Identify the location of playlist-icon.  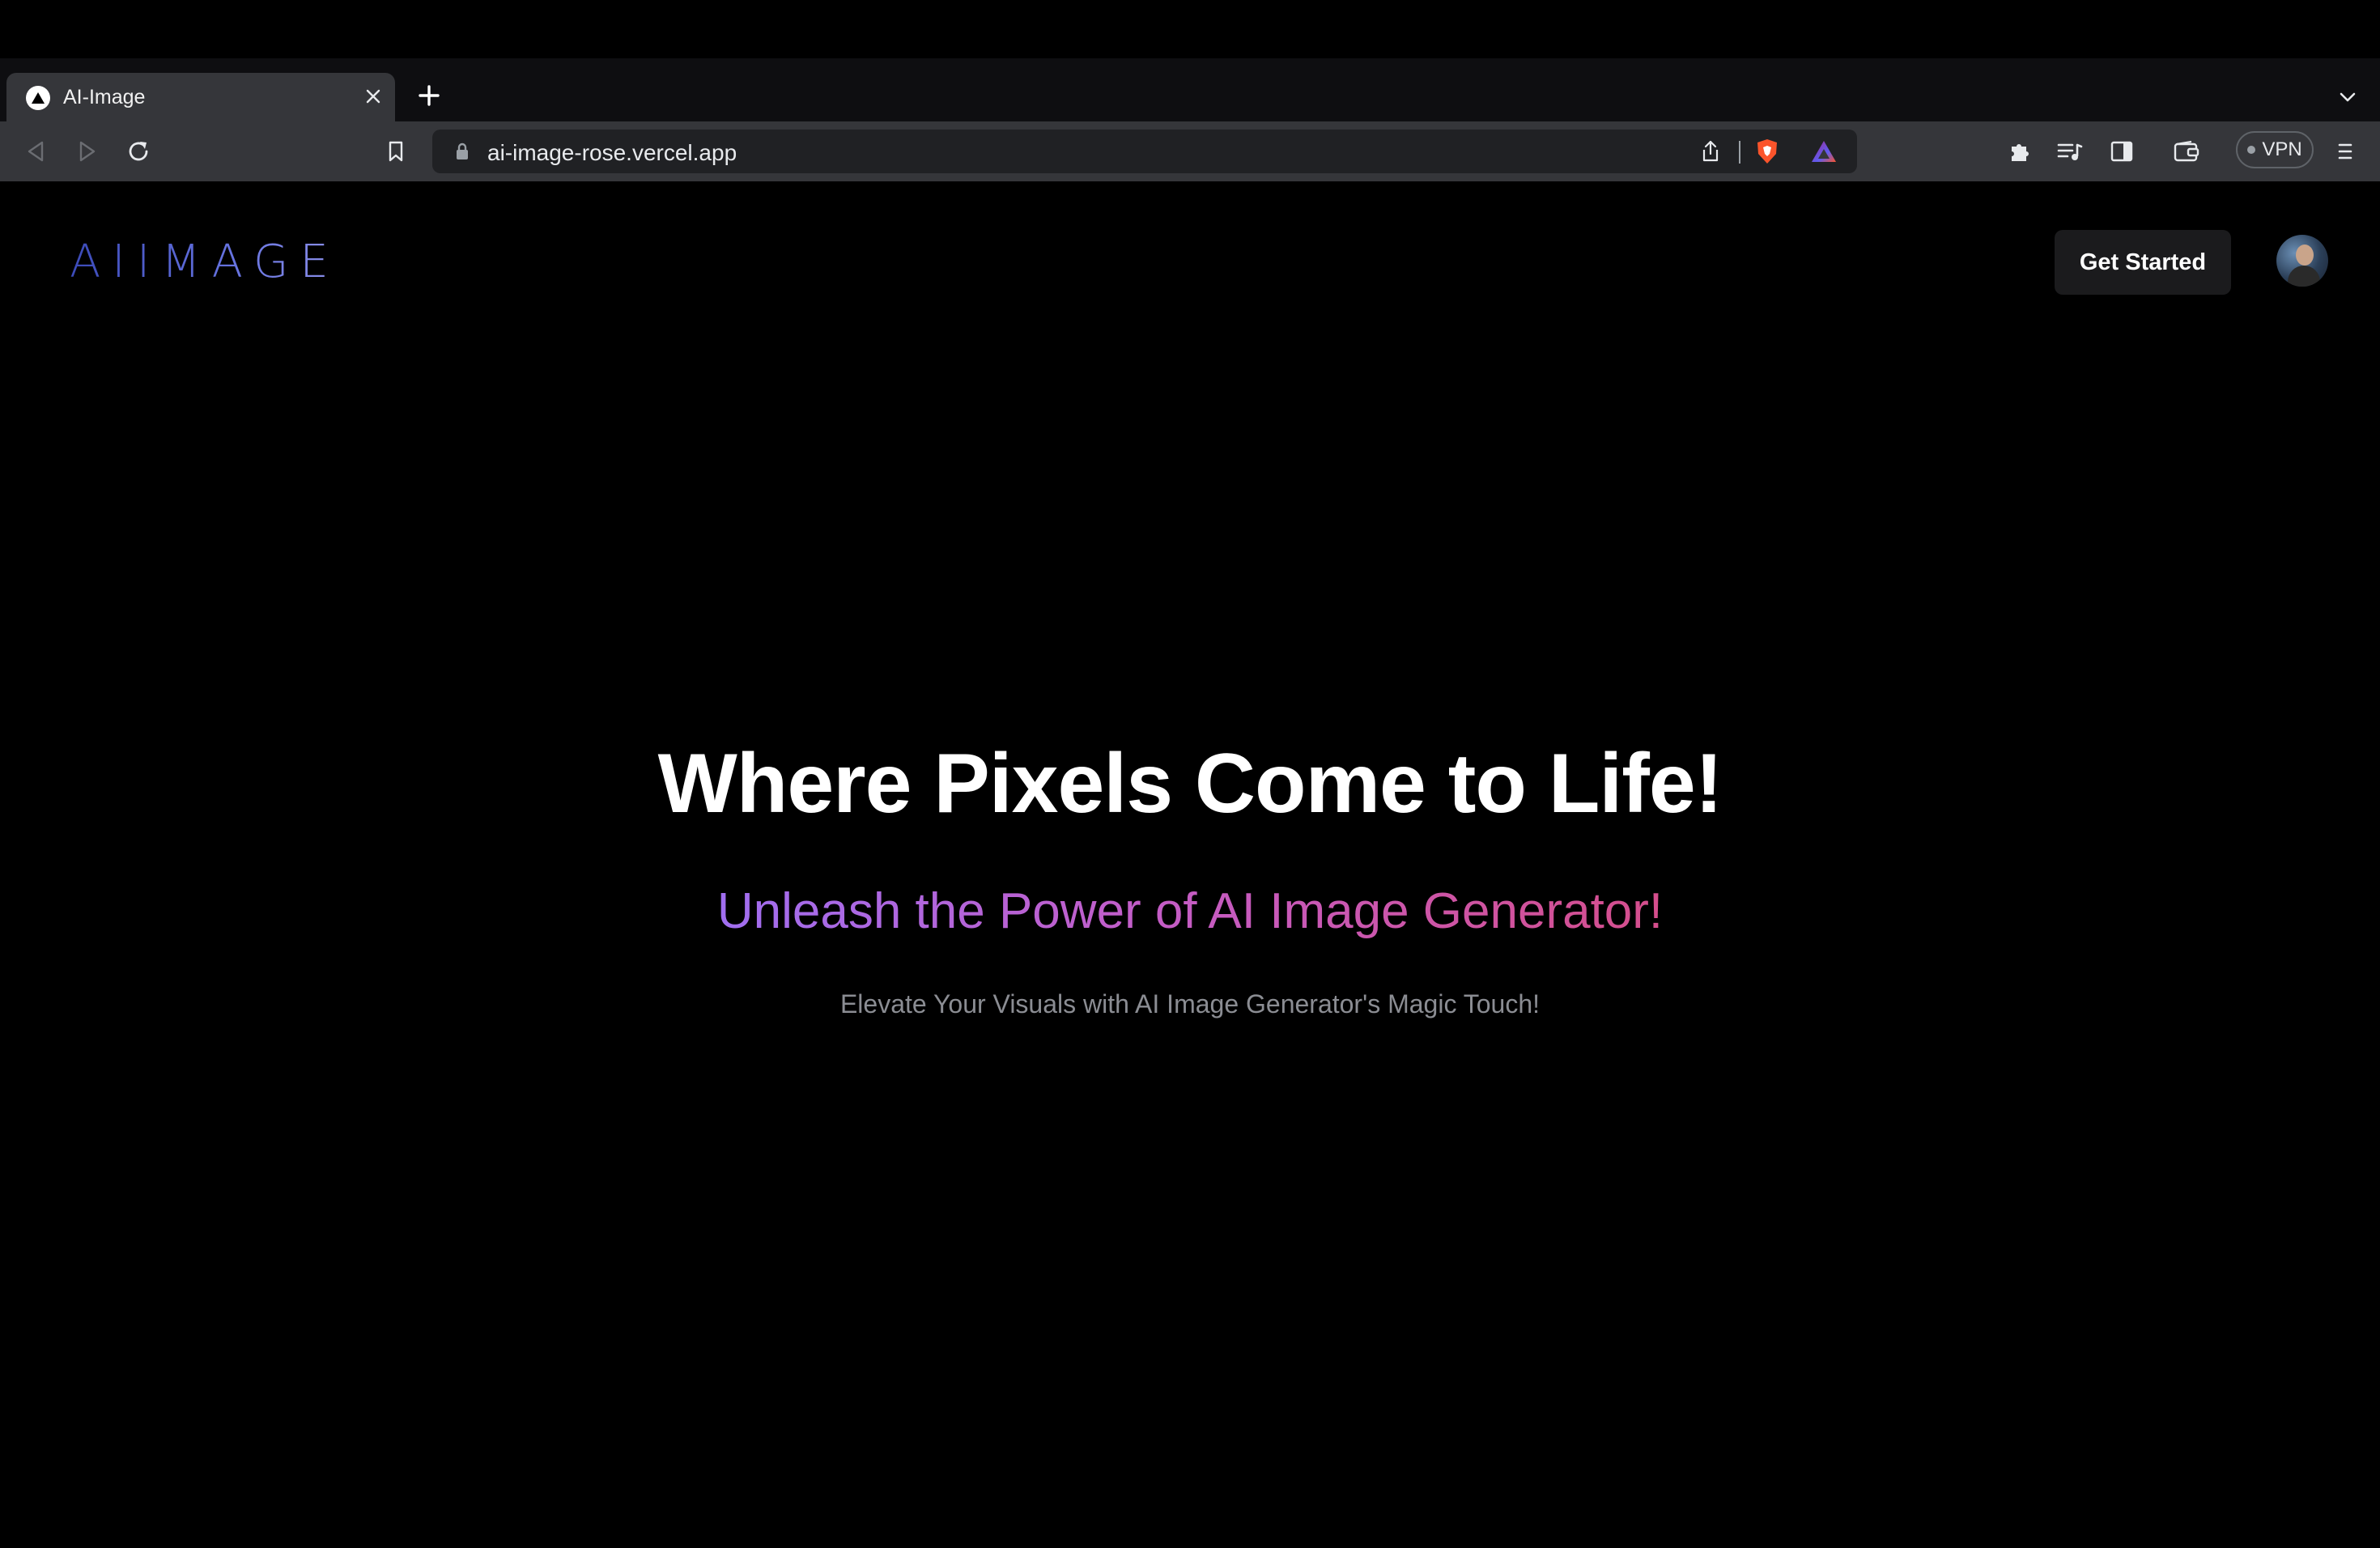
(2070, 151).